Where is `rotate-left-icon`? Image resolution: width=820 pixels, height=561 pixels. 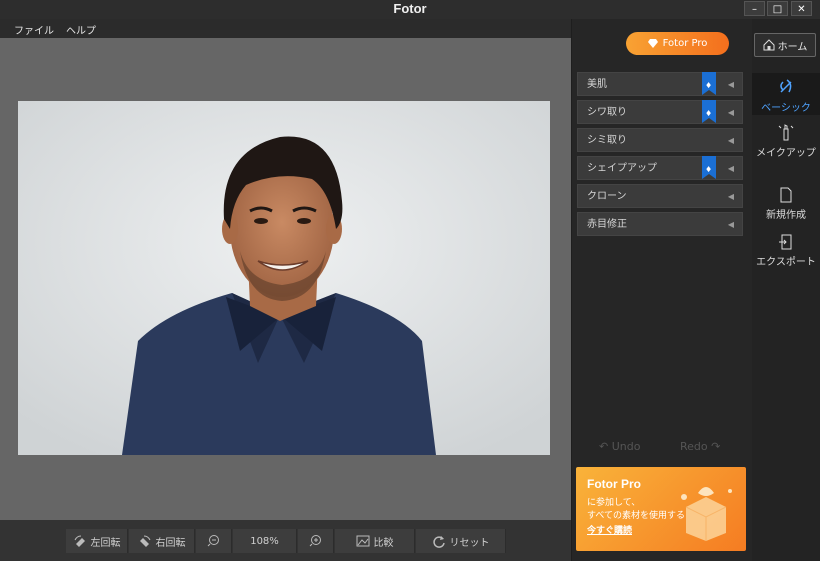
rotate-left-icon is located at coordinates (79, 541).